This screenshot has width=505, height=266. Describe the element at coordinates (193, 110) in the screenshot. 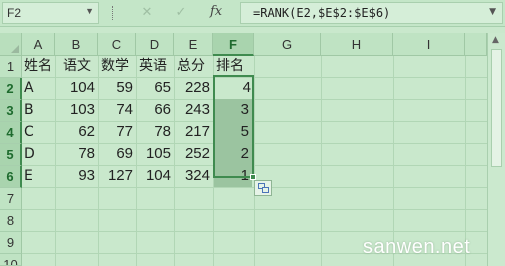

I see `cell-e3: 243` at that location.